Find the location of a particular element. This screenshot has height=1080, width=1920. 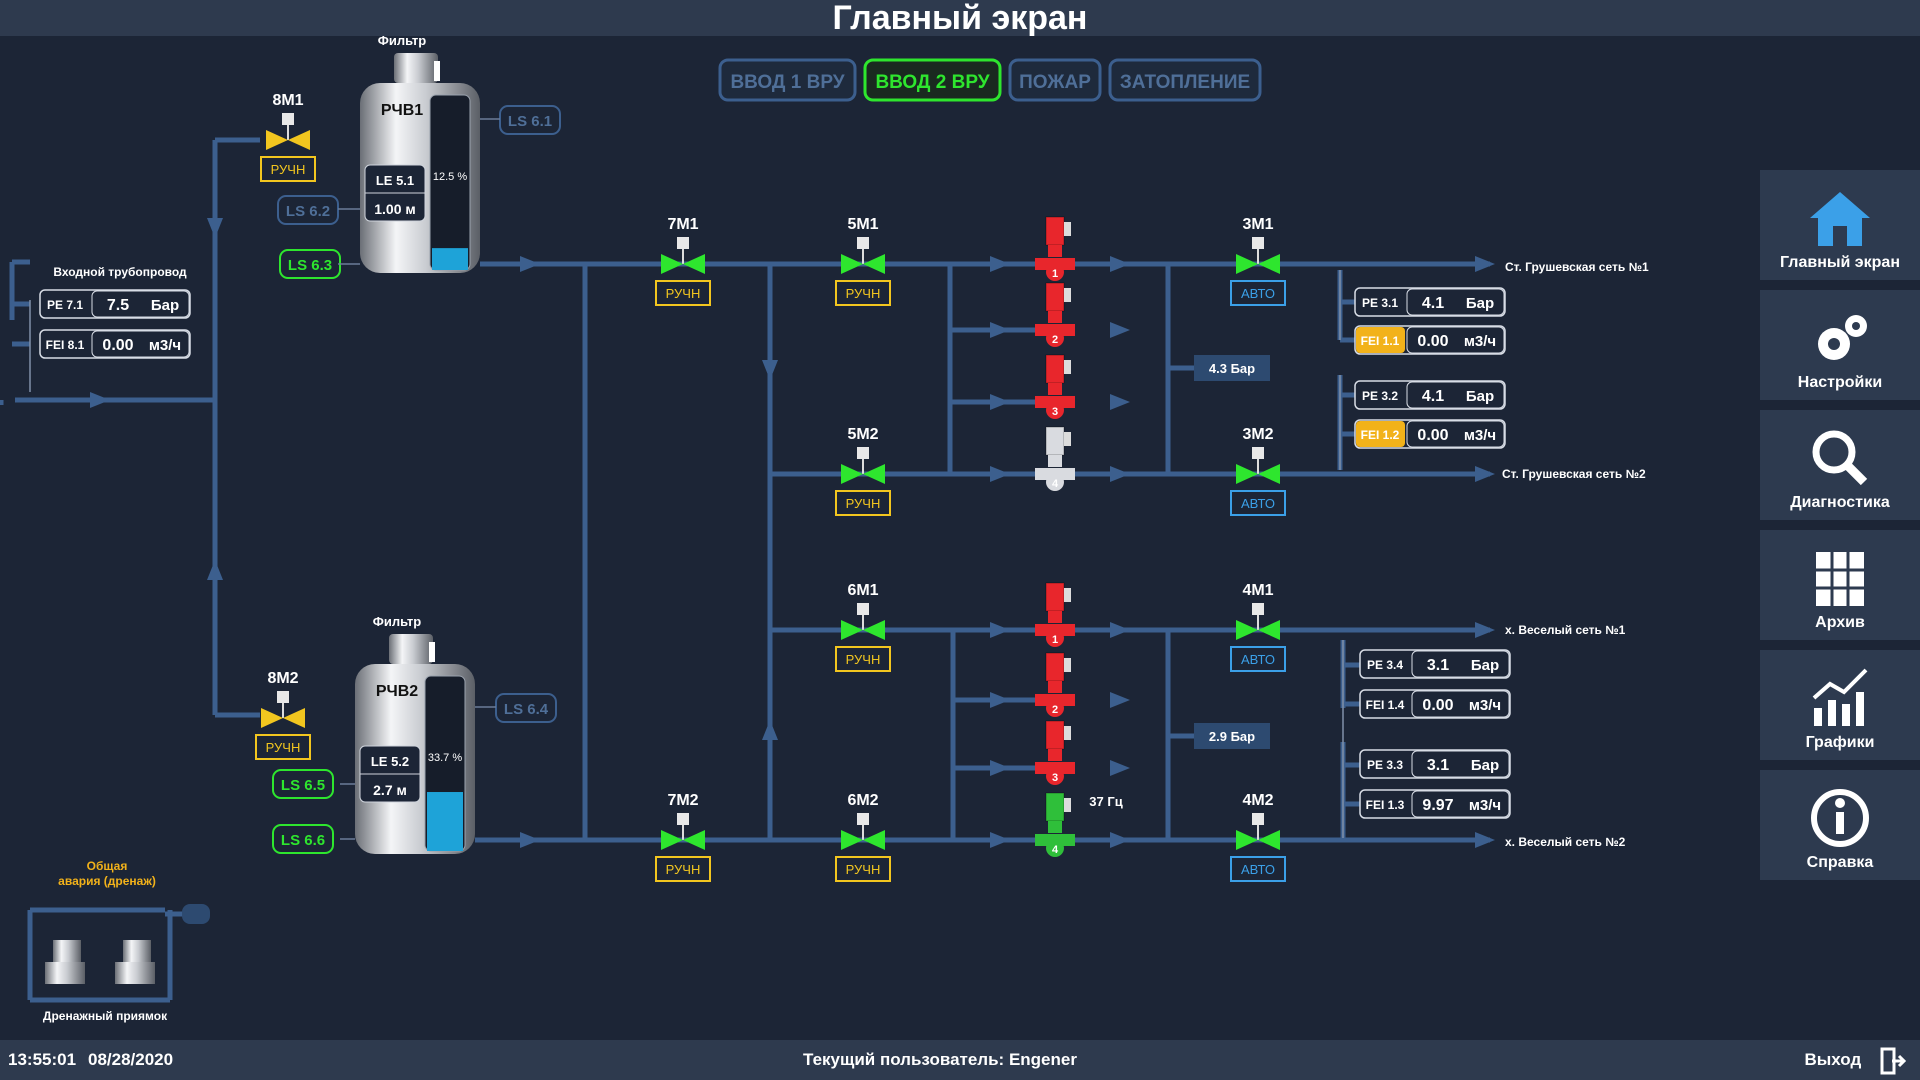

mode-button-1: ВВОД 1 ВРУ is located at coordinates (787, 80).